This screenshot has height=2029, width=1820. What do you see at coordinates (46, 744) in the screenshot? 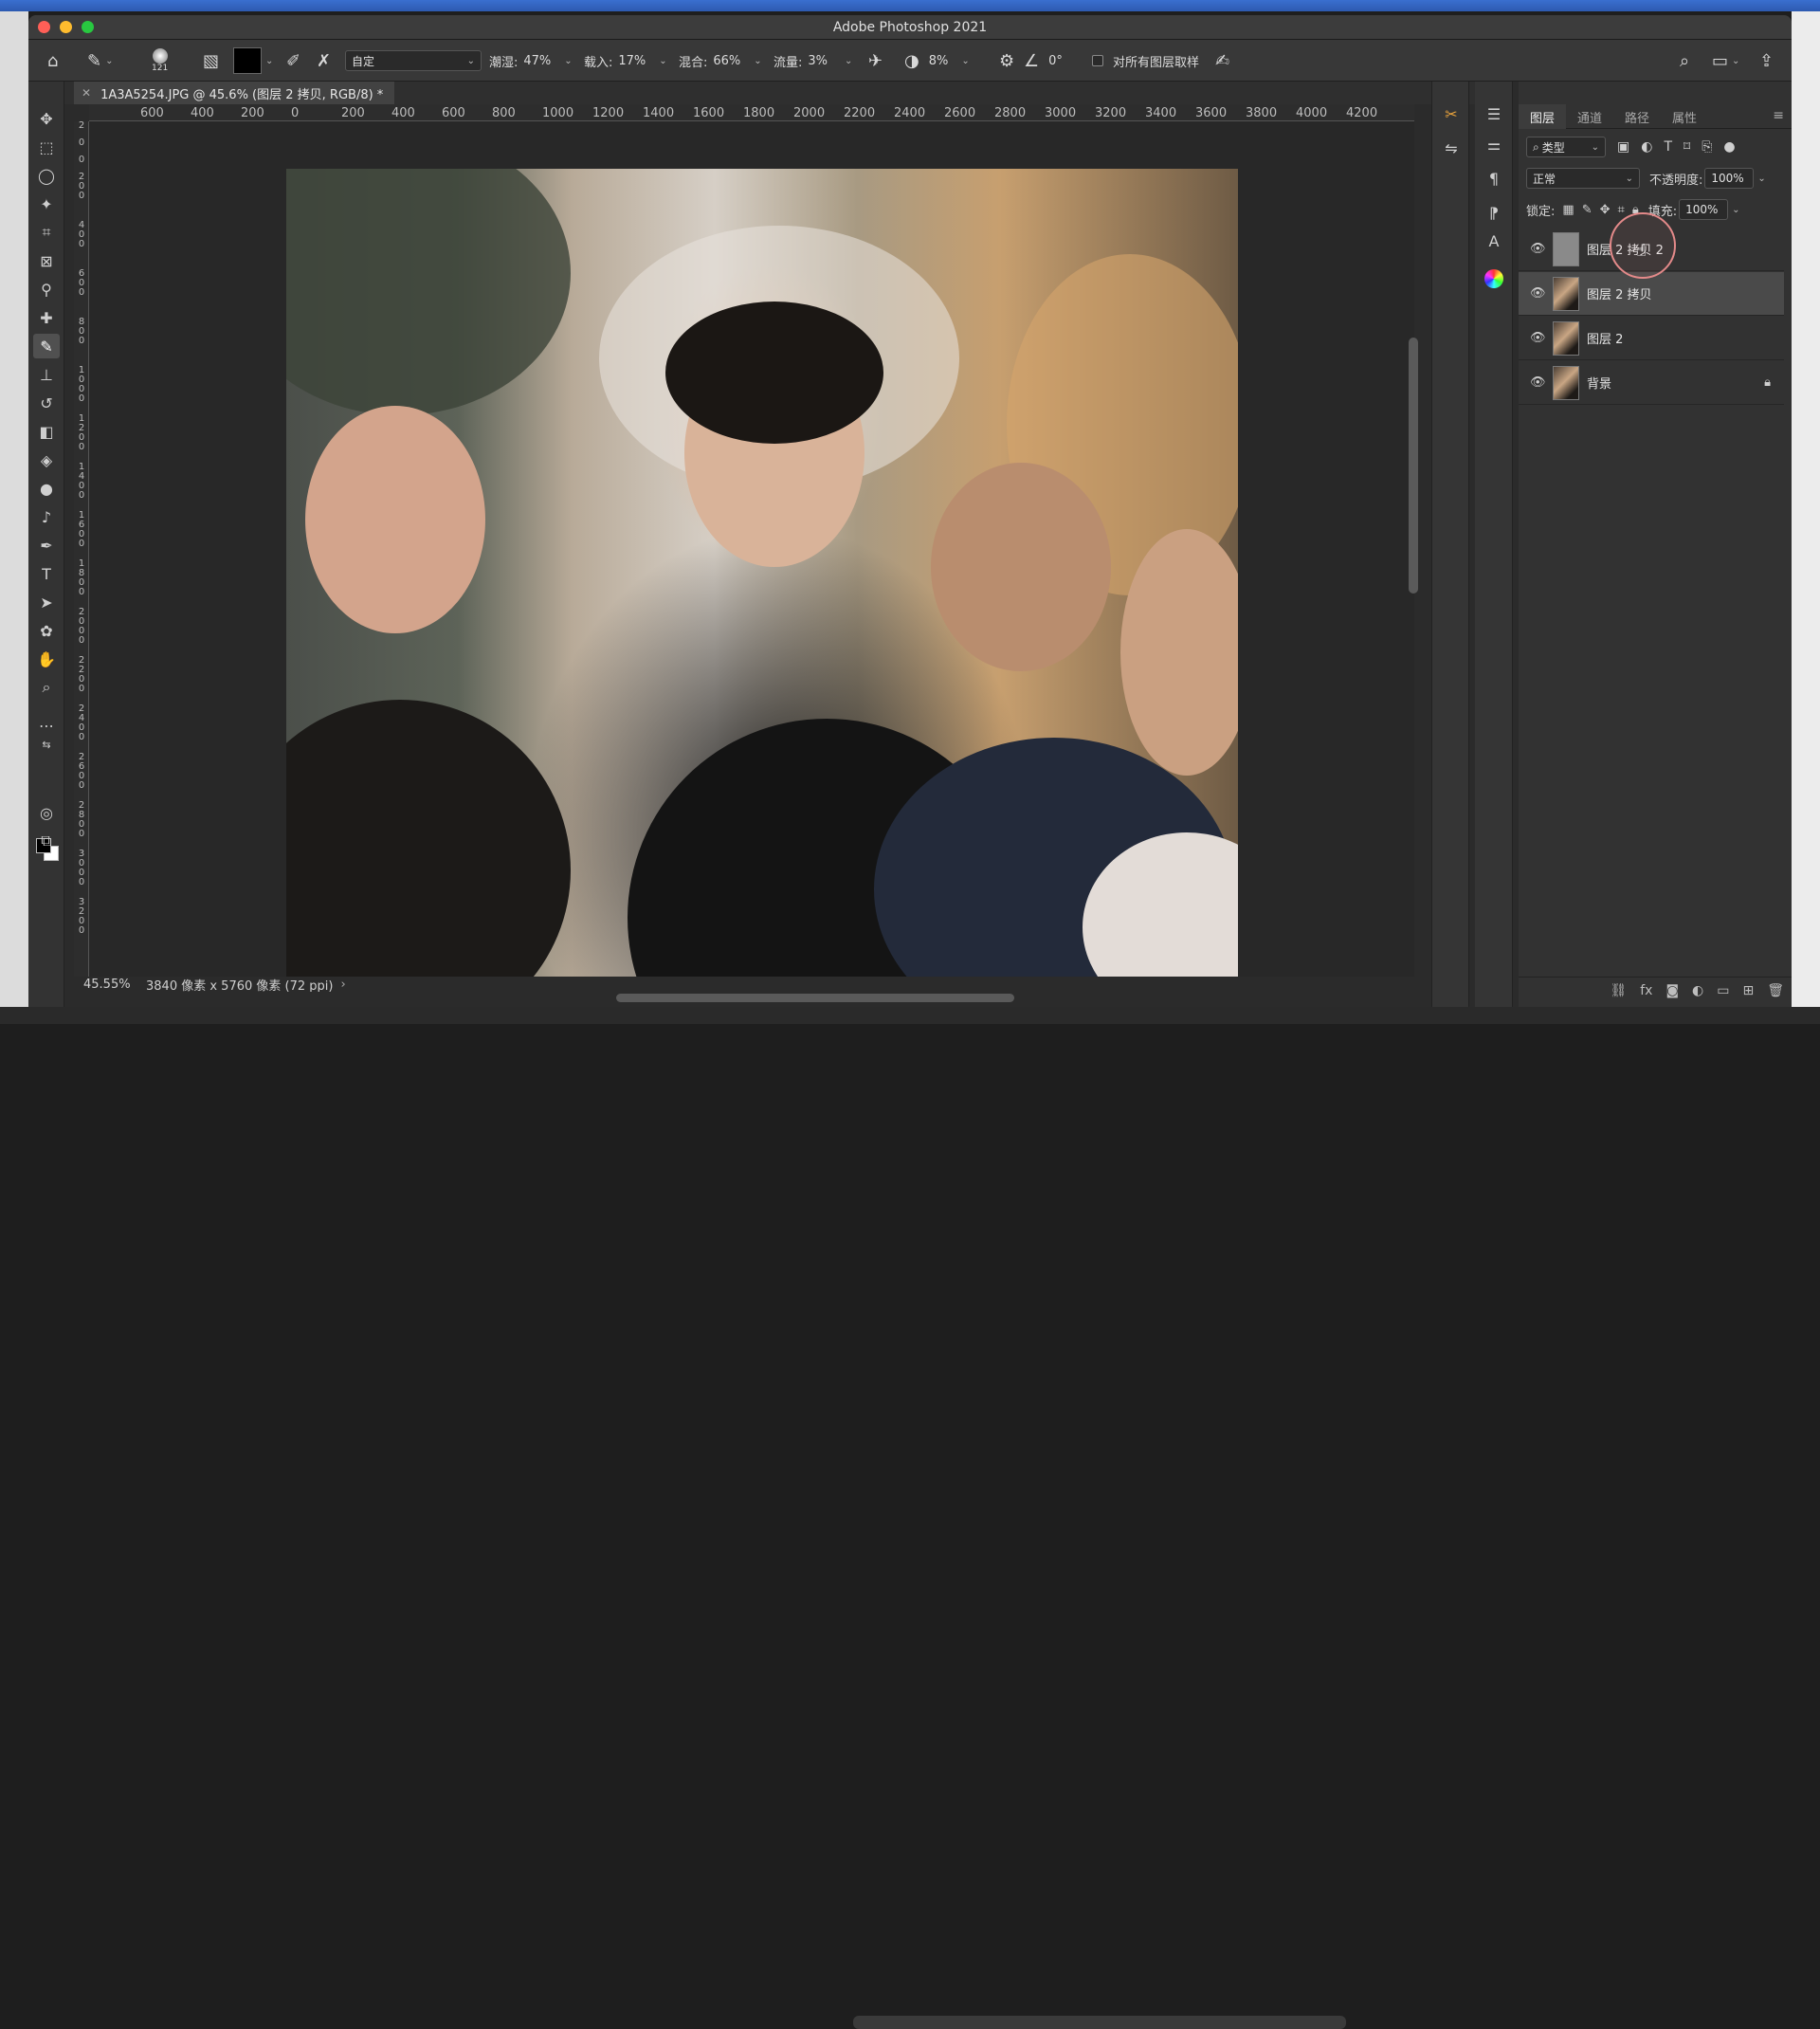
I see `swap-colors-button: ⇆` at bounding box center [46, 744].